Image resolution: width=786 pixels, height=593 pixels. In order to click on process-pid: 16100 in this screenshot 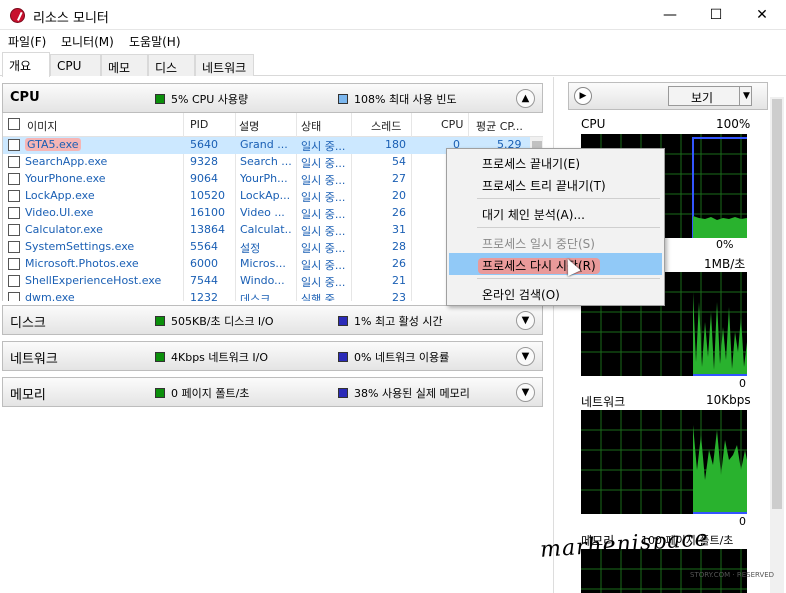, I will do `click(207, 212)`.